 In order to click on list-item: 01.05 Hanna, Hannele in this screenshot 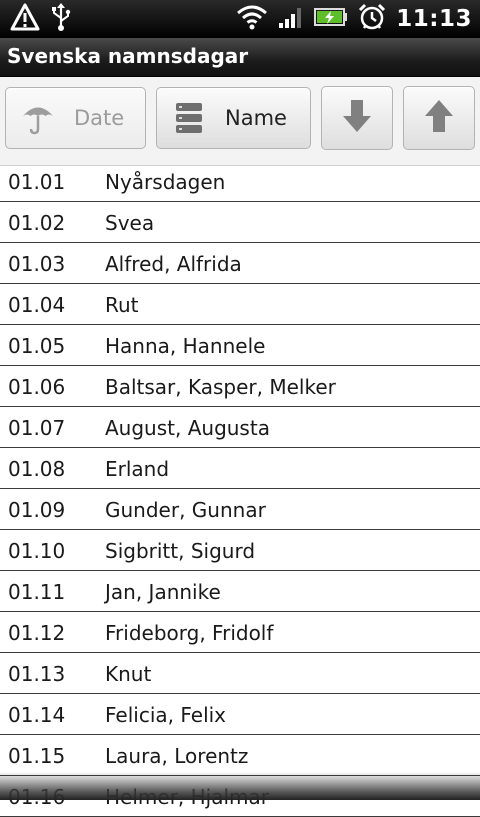, I will do `click(240, 345)`.